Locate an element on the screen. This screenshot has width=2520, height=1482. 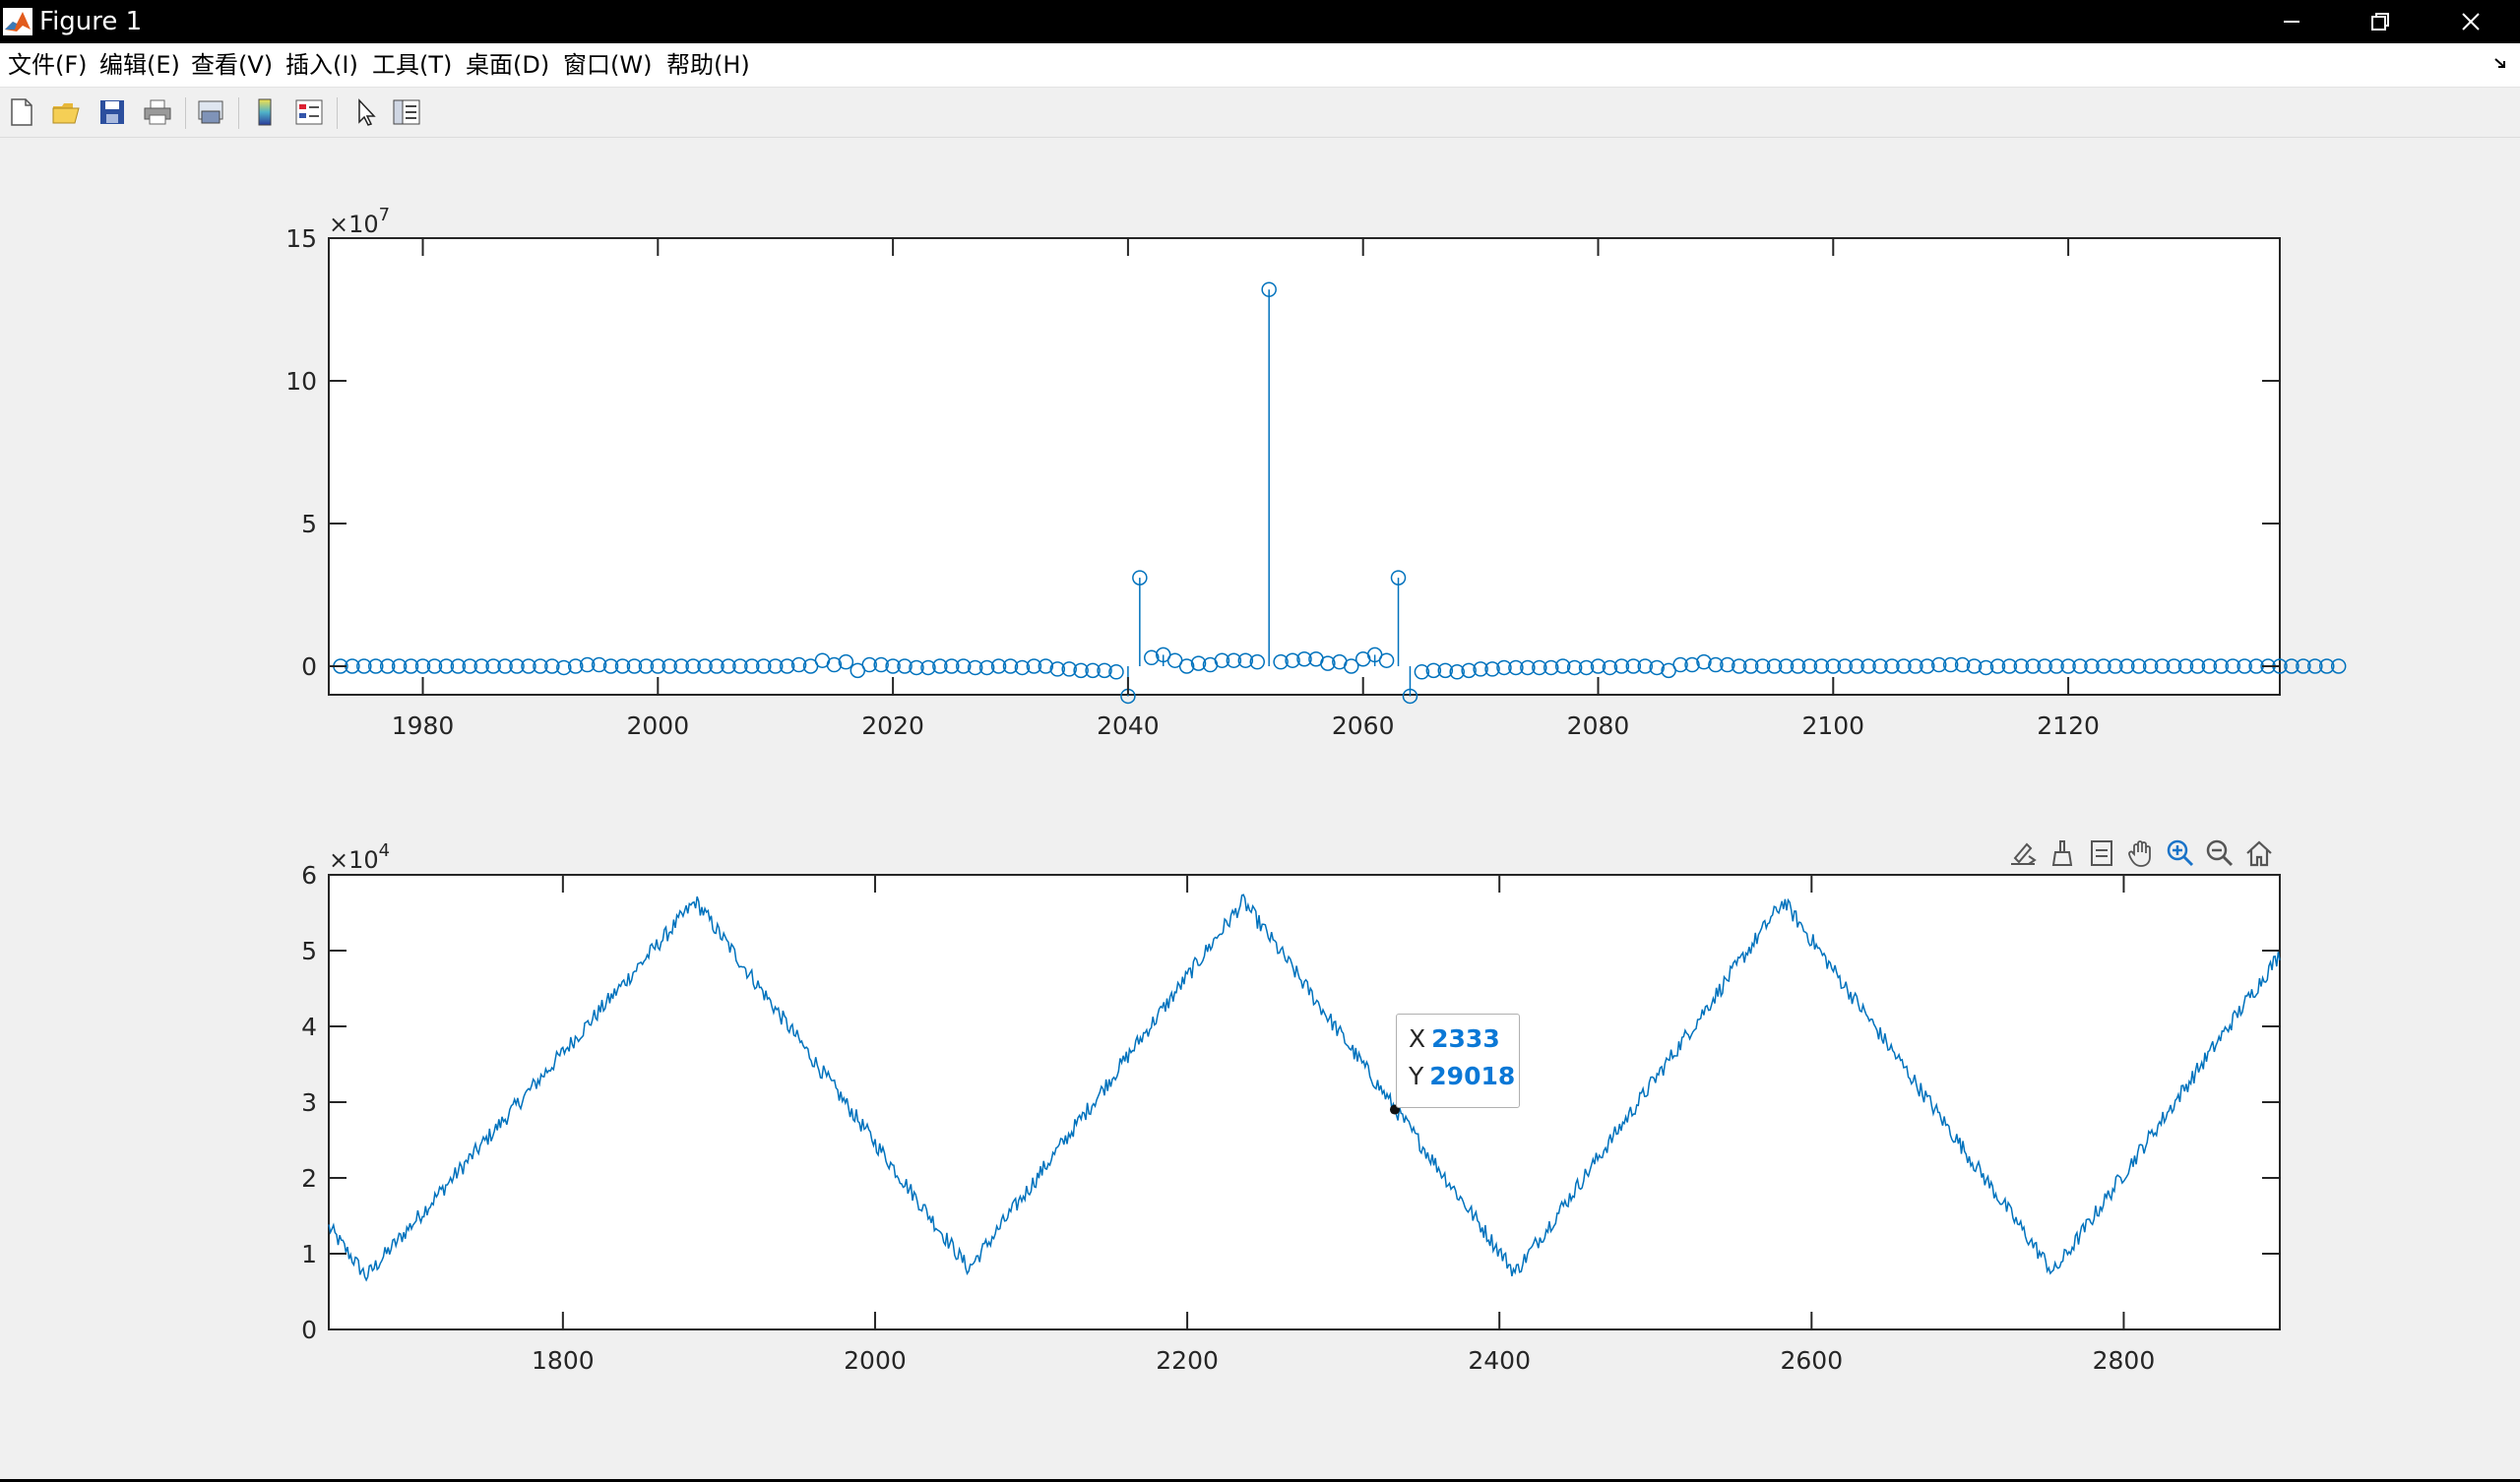
data-tip-button is located at coordinates (2101, 853).